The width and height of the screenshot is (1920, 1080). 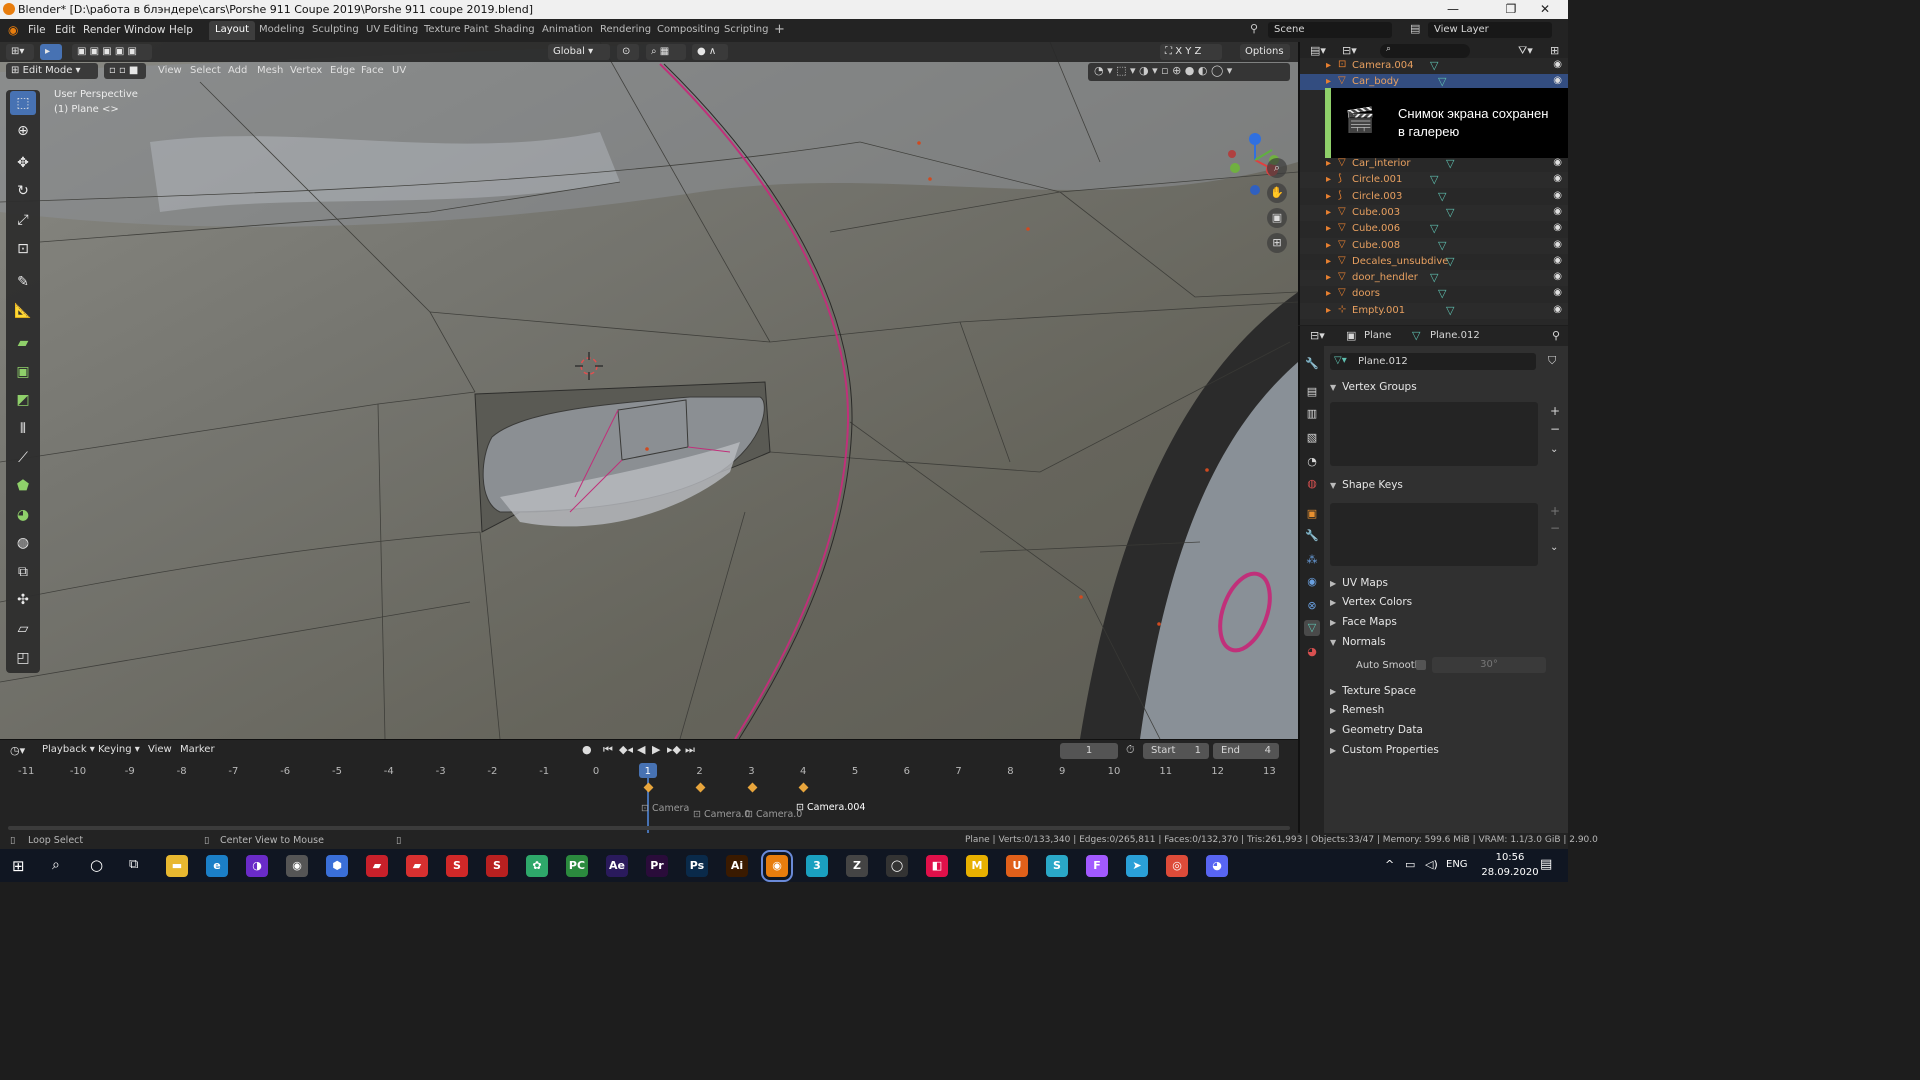 I want to click on close-button: ✕, so click(x=1545, y=9).